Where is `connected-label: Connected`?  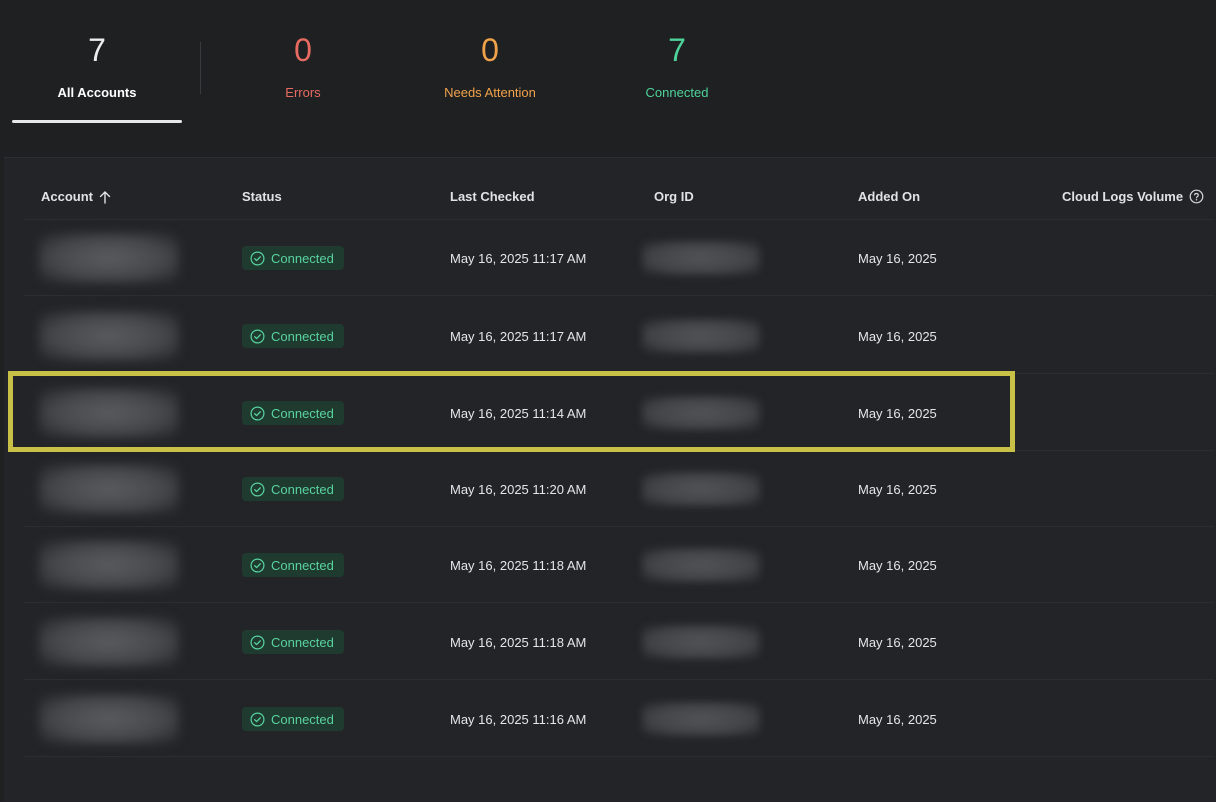
connected-label: Connected is located at coordinates (677, 92).